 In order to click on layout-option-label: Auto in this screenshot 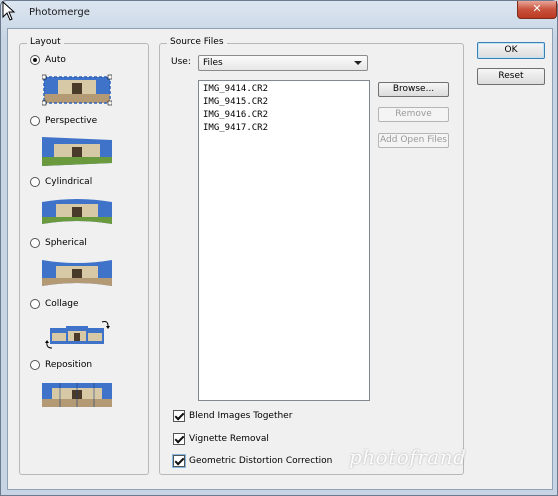, I will do `click(55, 60)`.